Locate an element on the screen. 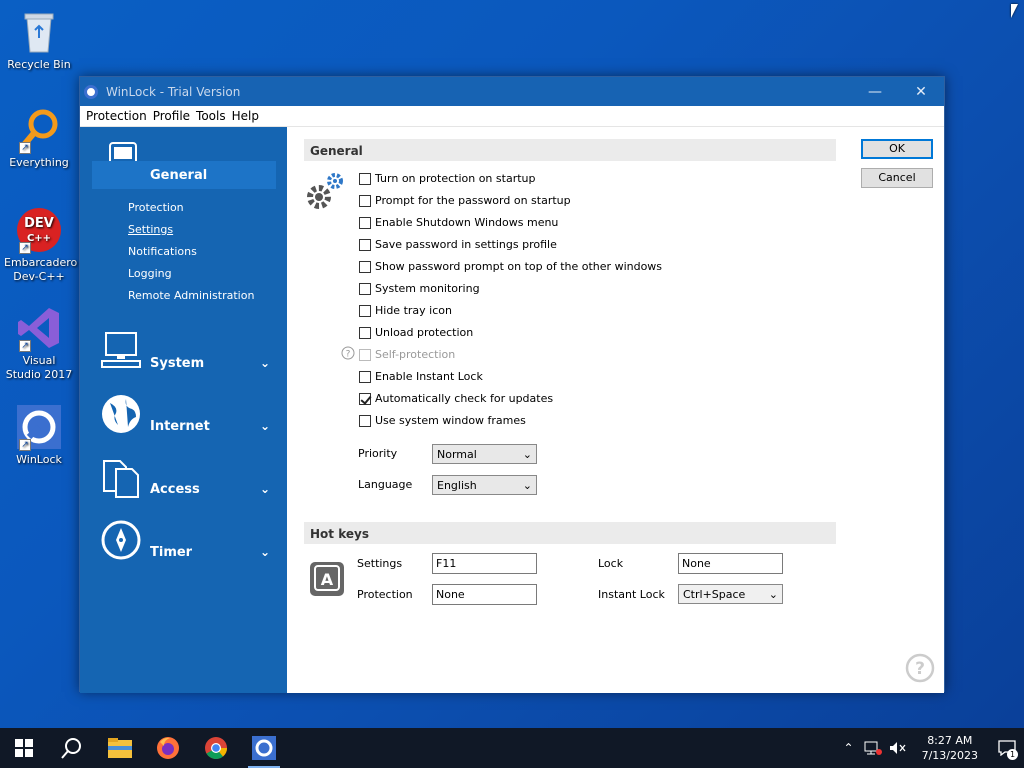 This screenshot has width=1024, height=768. minimize-button: — is located at coordinates (875, 91).